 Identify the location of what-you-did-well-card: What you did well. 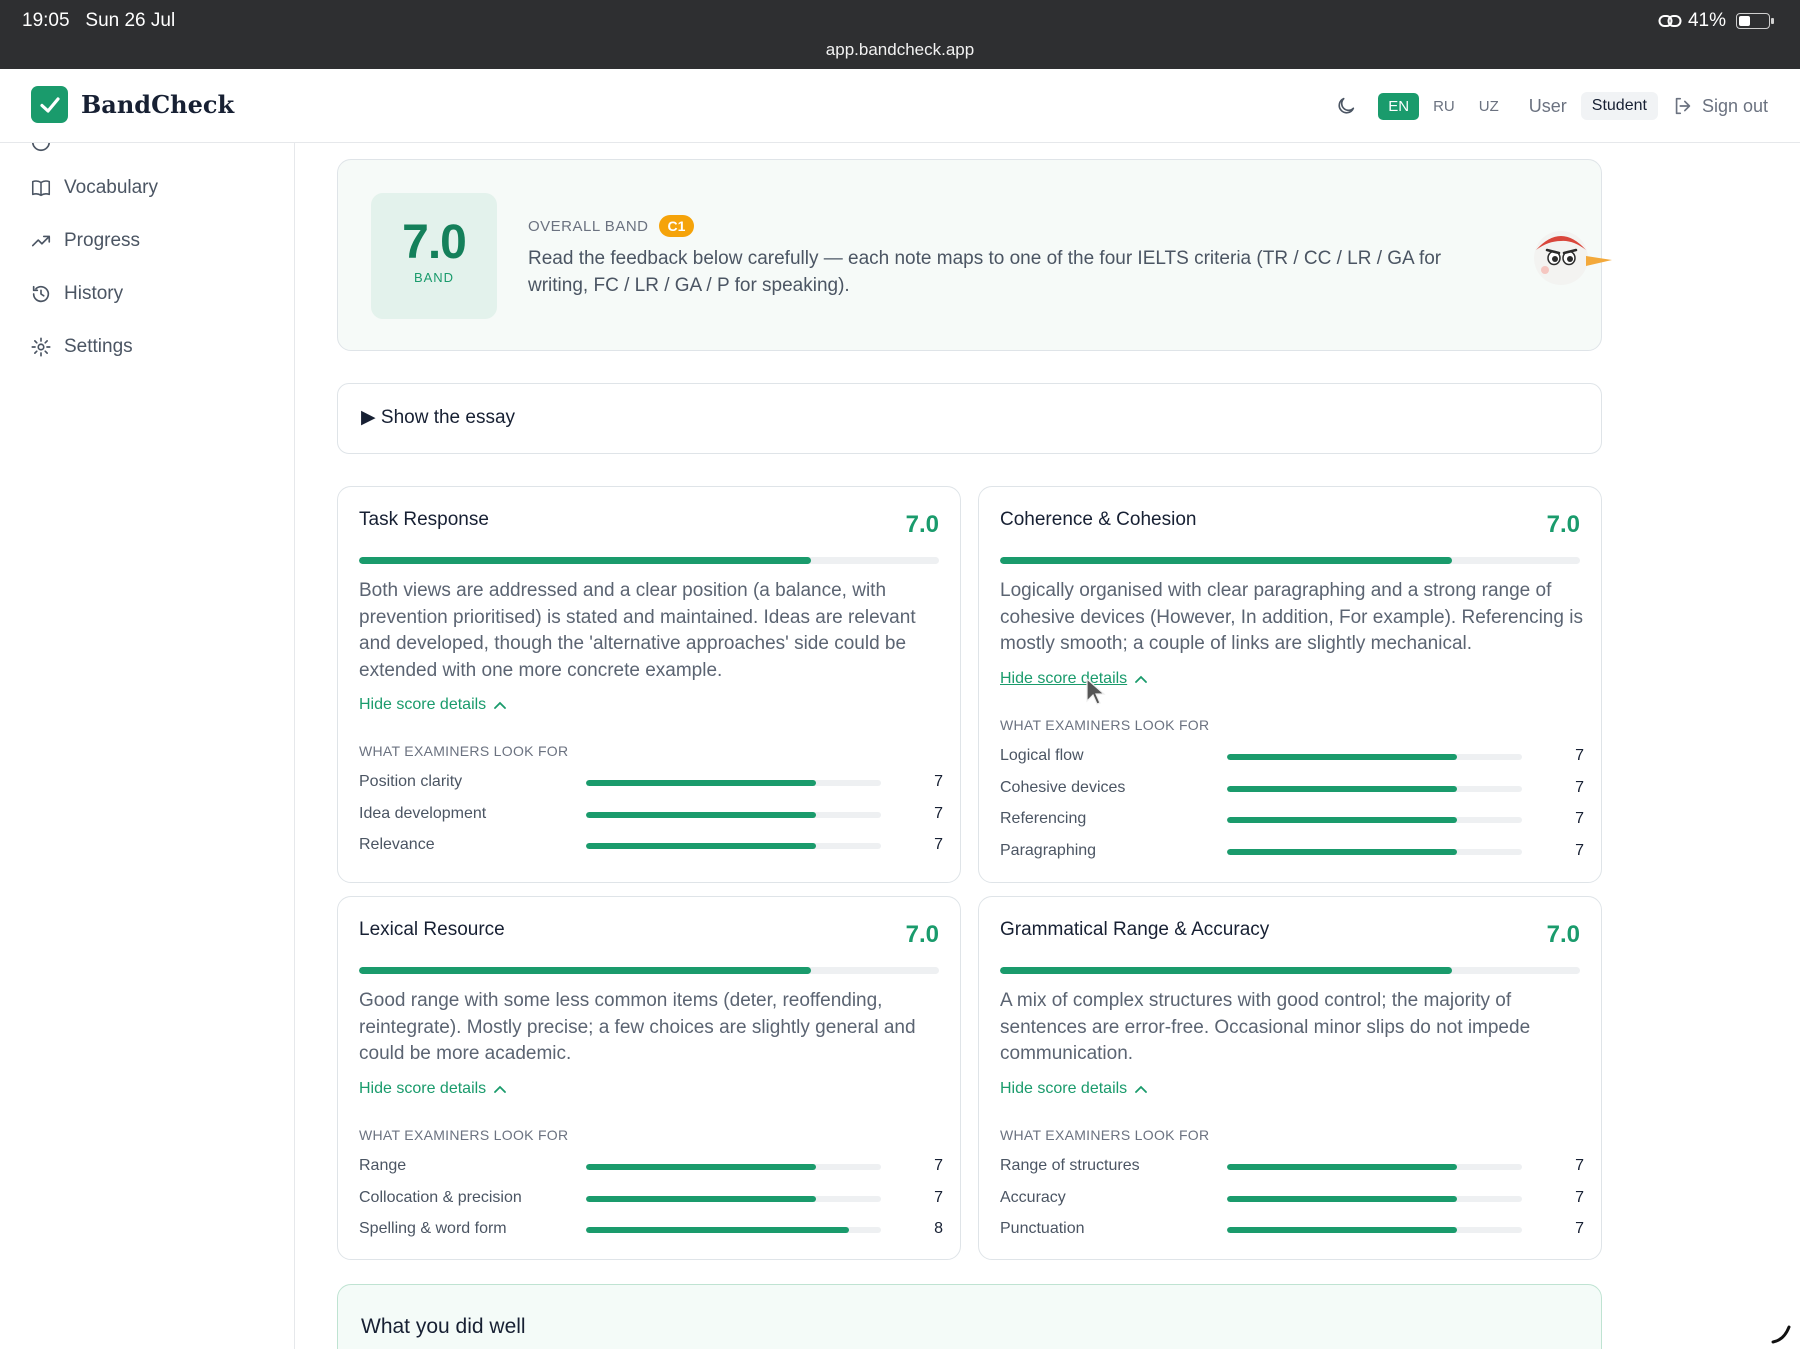
(969, 1316).